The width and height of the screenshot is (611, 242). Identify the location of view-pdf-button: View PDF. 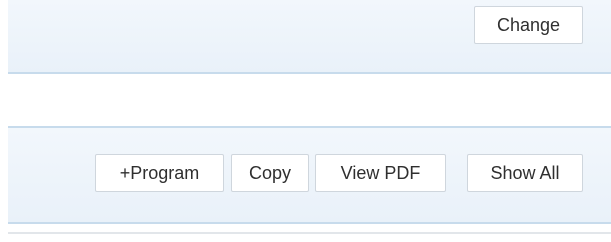
(380, 173).